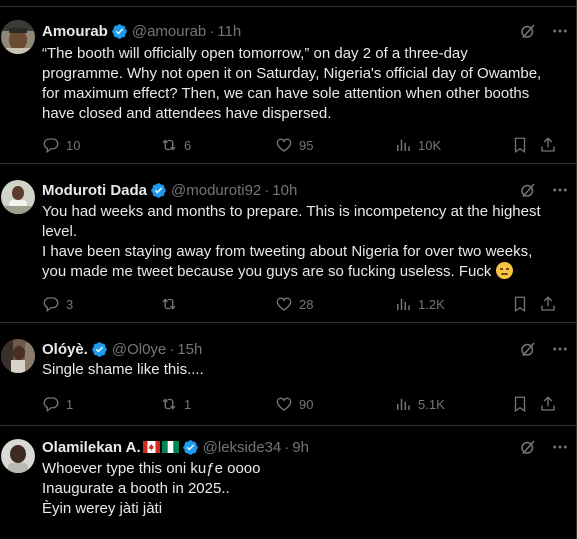  I want to click on display-name: Olamilekan A., so click(91, 447).